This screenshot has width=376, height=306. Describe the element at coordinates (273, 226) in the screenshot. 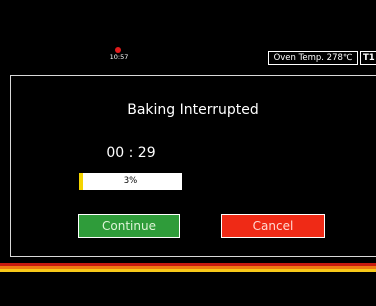

I see `cancel-button: Cancel` at that location.